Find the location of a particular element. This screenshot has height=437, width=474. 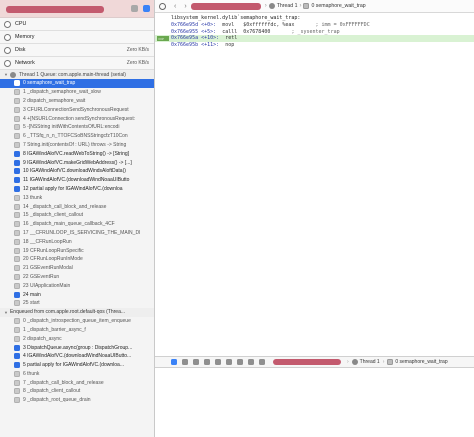

process-view-icon is located at coordinates (146, 8).